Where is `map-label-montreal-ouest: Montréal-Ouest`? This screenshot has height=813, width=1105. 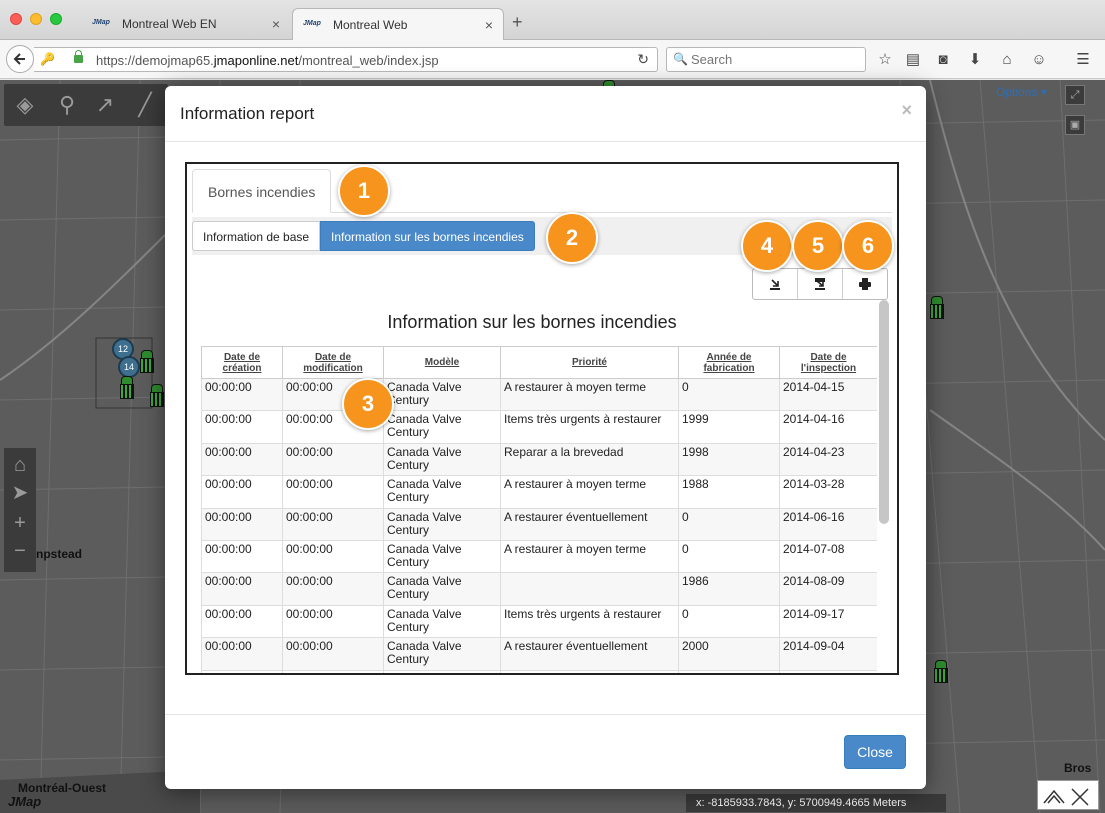
map-label-montreal-ouest: Montréal-Ouest is located at coordinates (62, 788).